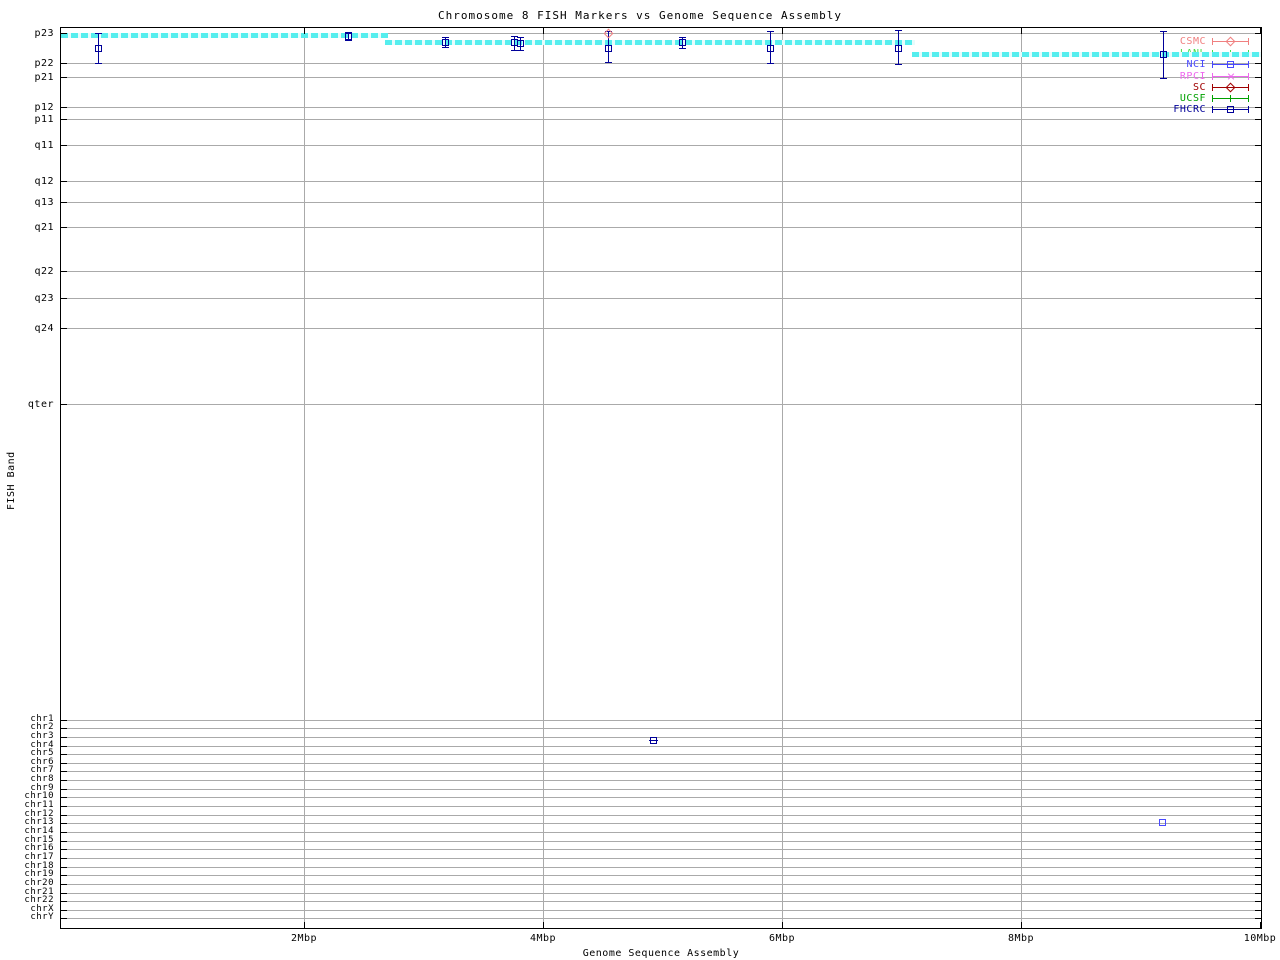 This screenshot has width=1280, height=960. What do you see at coordinates (543, 938) in the screenshot?
I see `x-tick-label: 4Mbp` at bounding box center [543, 938].